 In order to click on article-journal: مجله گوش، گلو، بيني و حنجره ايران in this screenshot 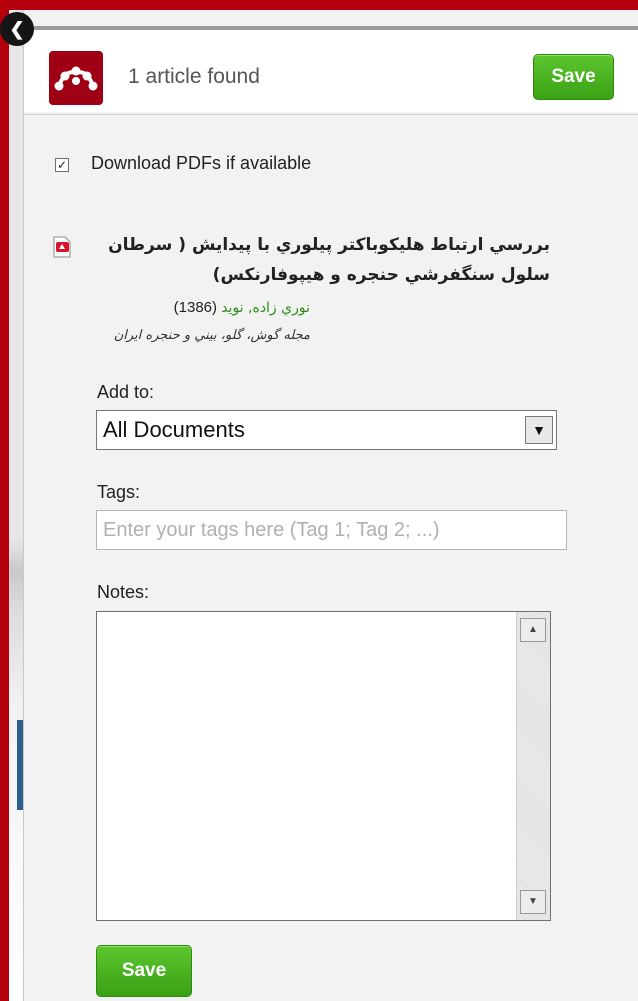, I will do `click(211, 335)`.